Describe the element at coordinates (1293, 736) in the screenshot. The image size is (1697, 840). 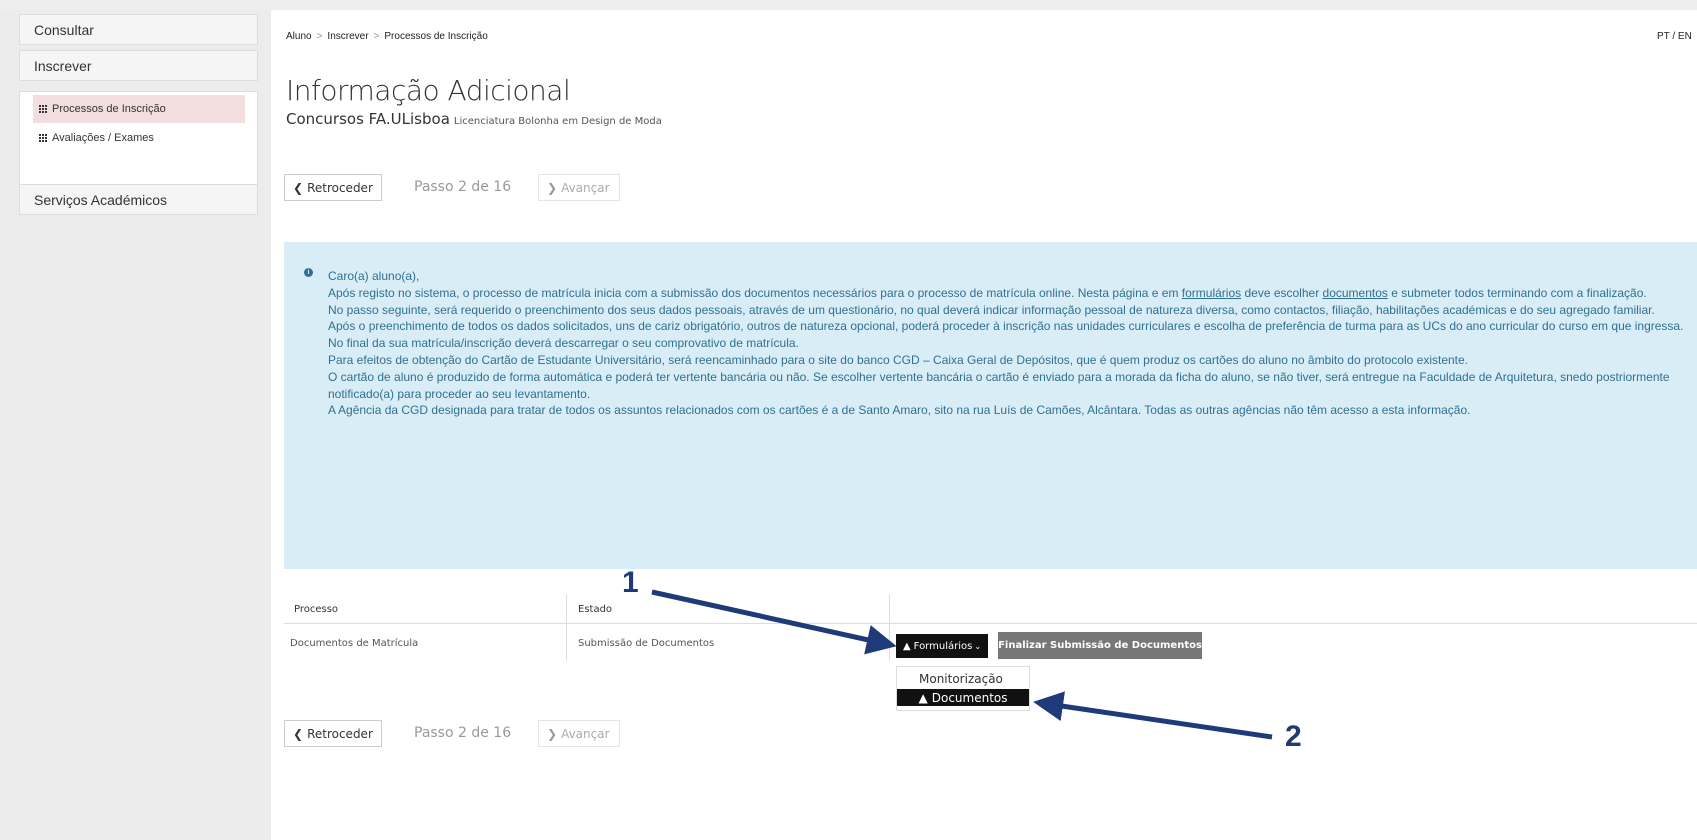
I see `annotation-number-2: 2` at that location.